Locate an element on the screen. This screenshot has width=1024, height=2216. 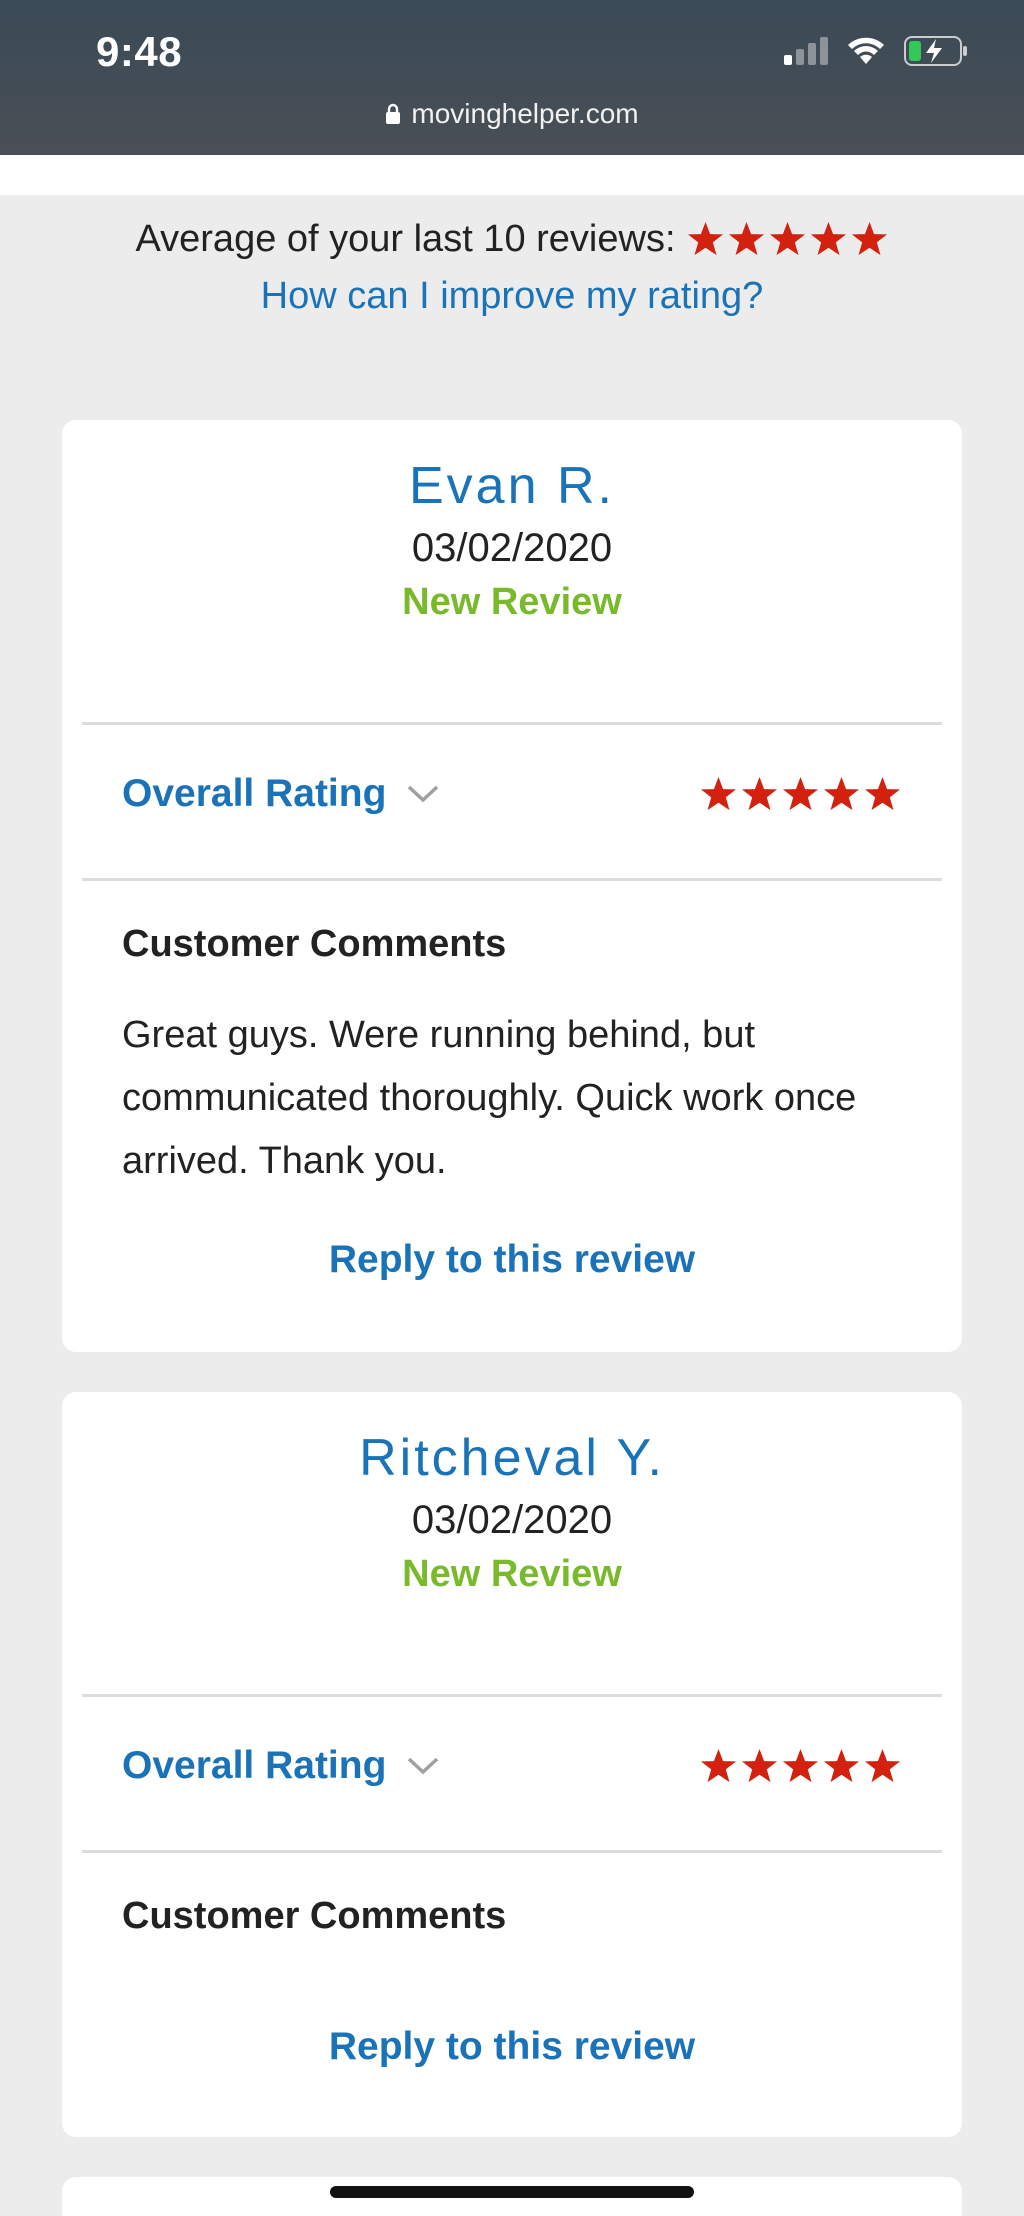
status-icons is located at coordinates (876, 51).